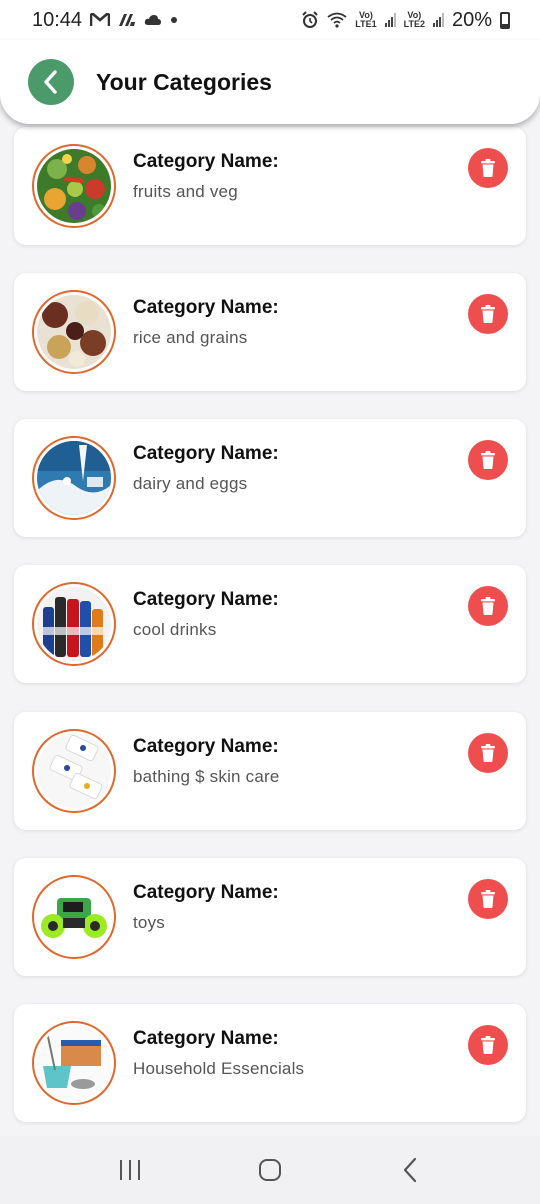 This screenshot has width=540, height=1204. What do you see at coordinates (100, 20) in the screenshot?
I see `gmail-m-icon` at bounding box center [100, 20].